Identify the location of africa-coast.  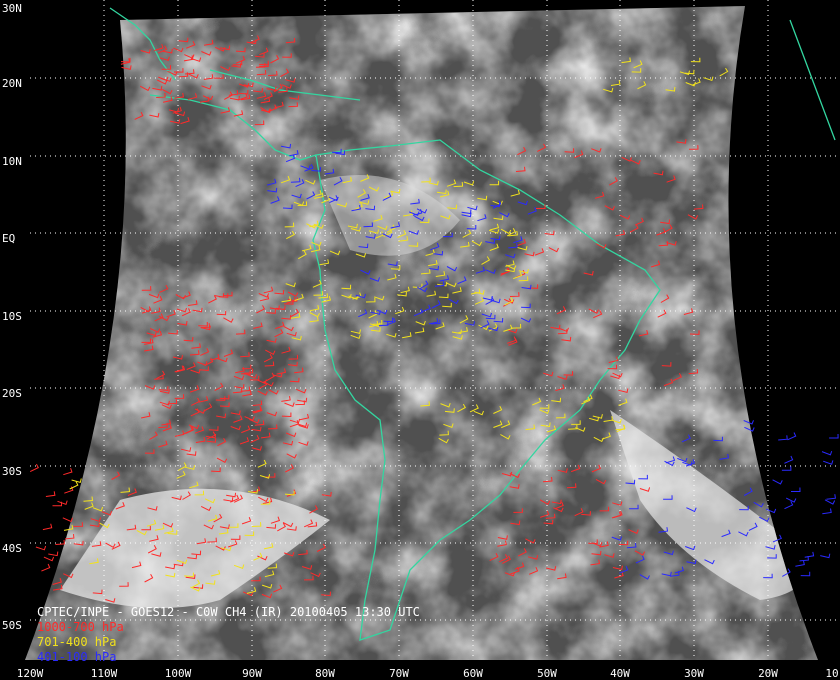
(812, 80).